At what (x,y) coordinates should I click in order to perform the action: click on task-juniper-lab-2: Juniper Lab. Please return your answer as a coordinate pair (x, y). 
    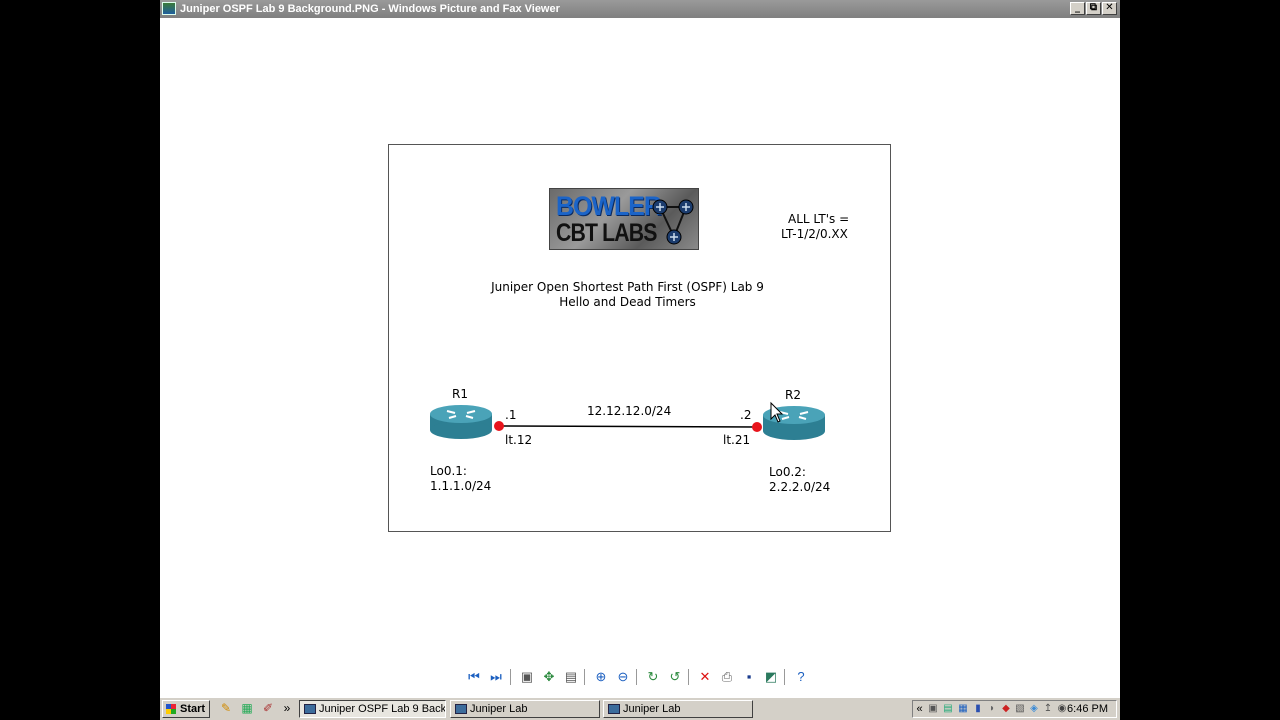
    Looking at the image, I should click on (678, 709).